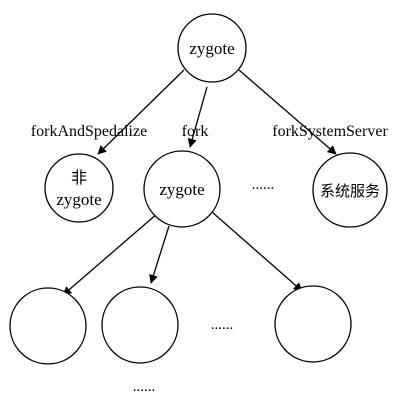 This screenshot has height=403, width=414. What do you see at coordinates (287, 112) in the screenshot?
I see `edge-root-to-system-services` at bounding box center [287, 112].